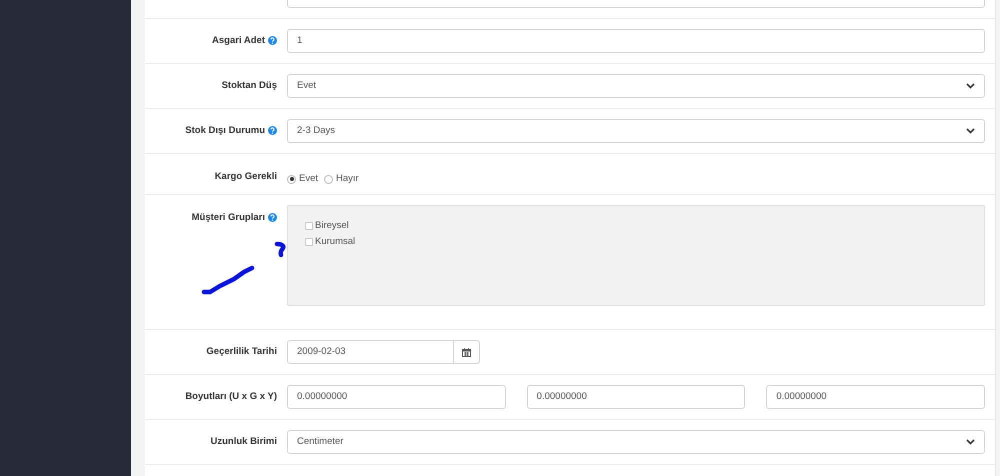 Image resolution: width=1000 pixels, height=476 pixels. What do you see at coordinates (327, 226) in the screenshot?
I see `checkbox-option: Bireysel` at bounding box center [327, 226].